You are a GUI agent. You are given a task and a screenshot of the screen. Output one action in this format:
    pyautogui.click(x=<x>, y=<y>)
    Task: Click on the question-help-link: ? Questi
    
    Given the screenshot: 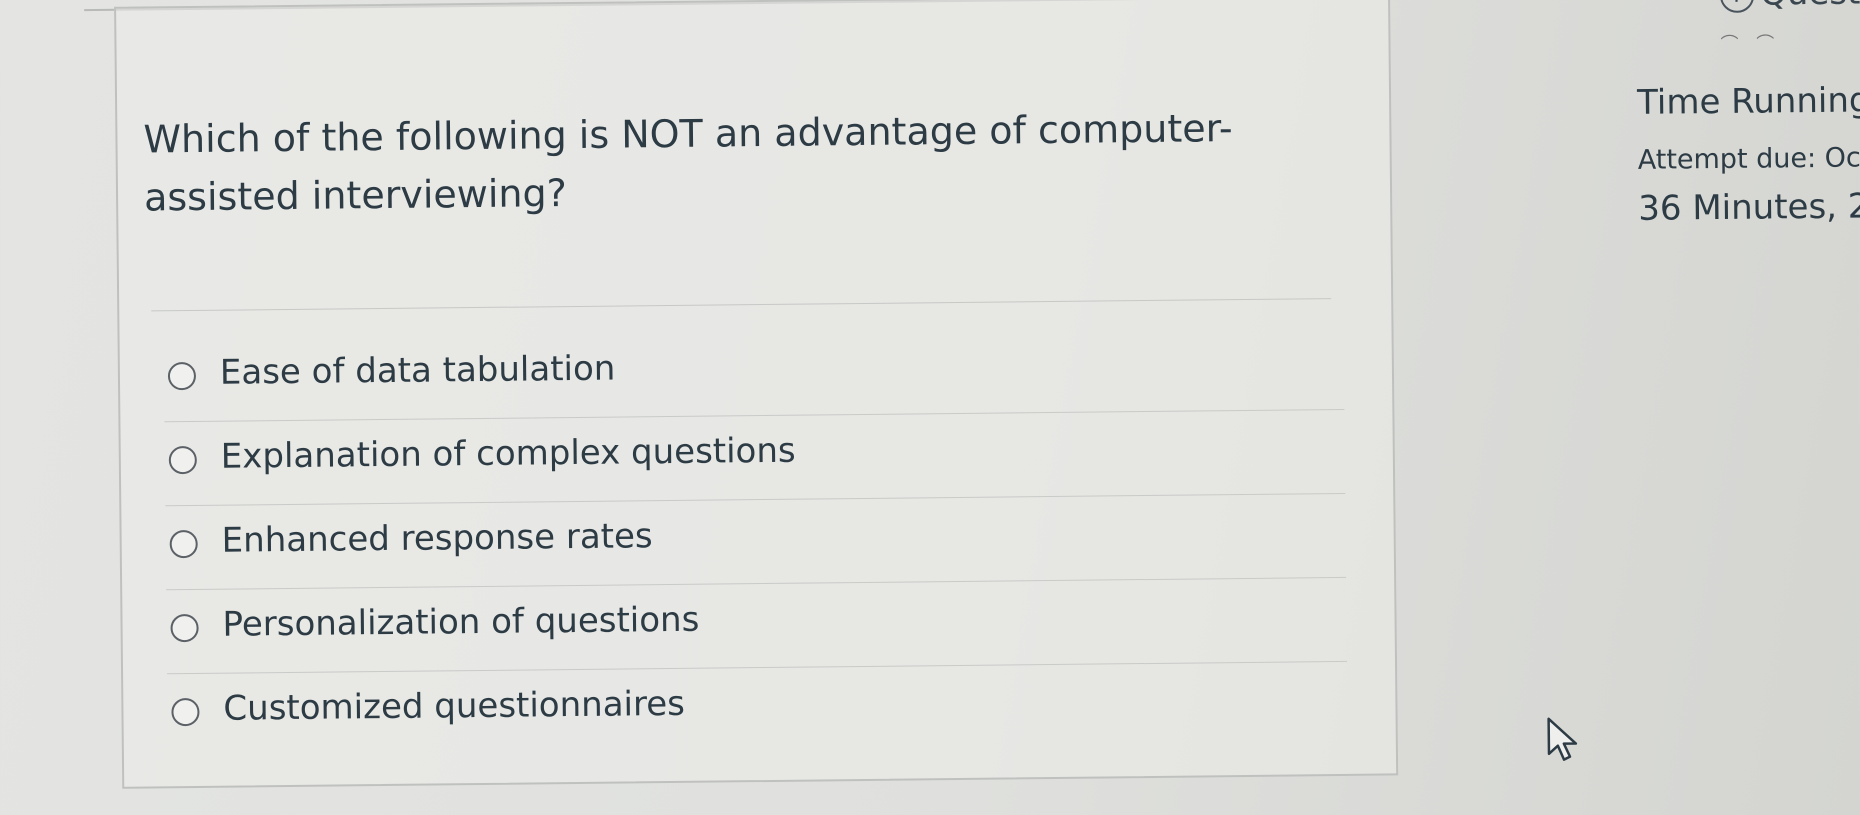 What is the action you would take?
    pyautogui.click(x=1789, y=7)
    